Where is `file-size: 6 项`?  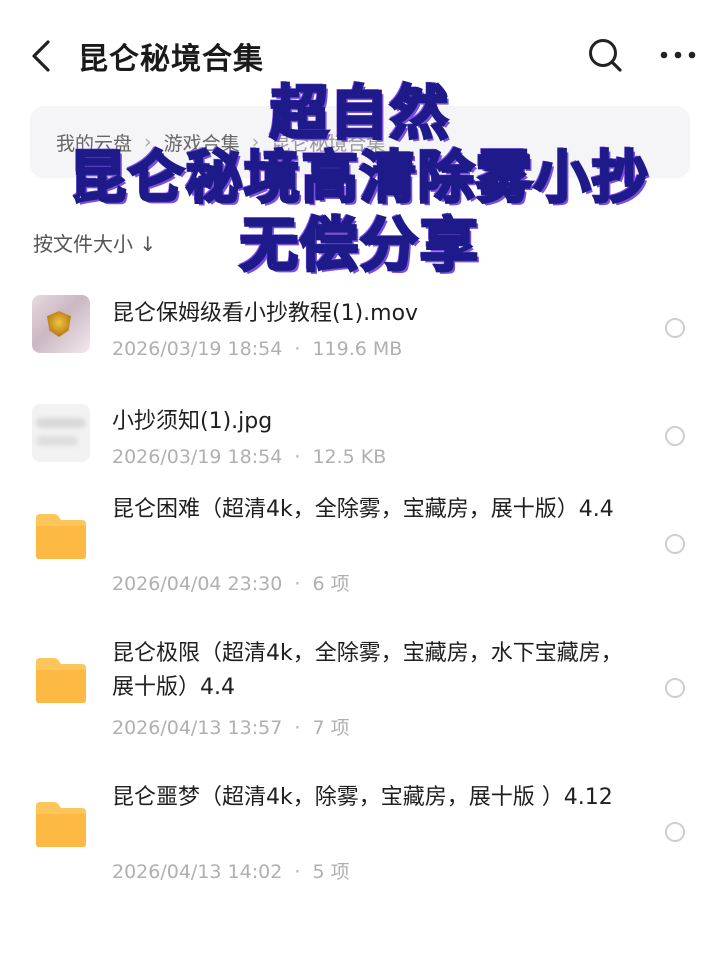 file-size: 6 项 is located at coordinates (331, 584).